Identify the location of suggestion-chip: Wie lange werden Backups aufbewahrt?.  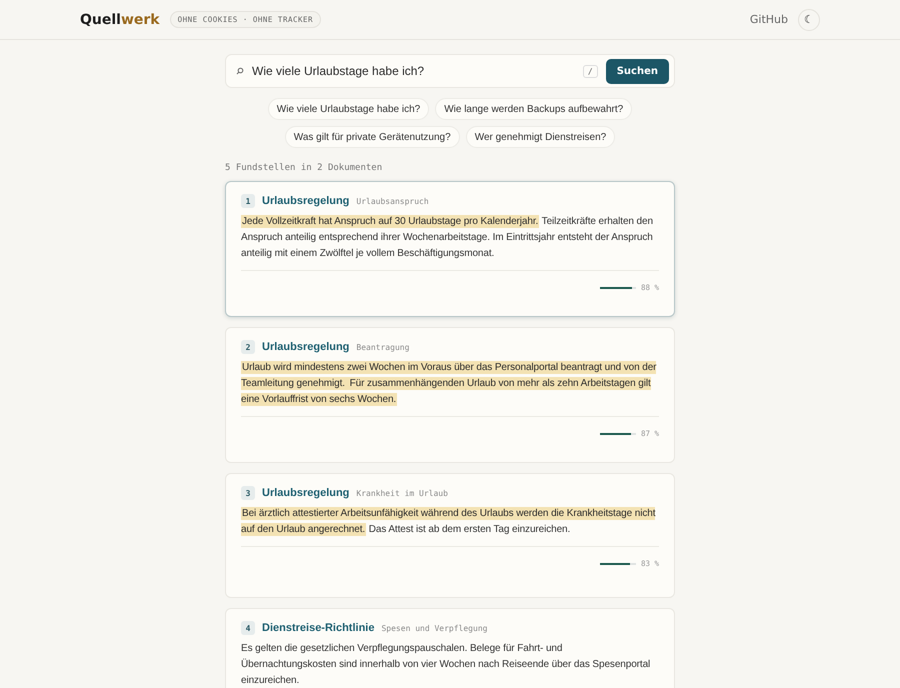
(533, 109).